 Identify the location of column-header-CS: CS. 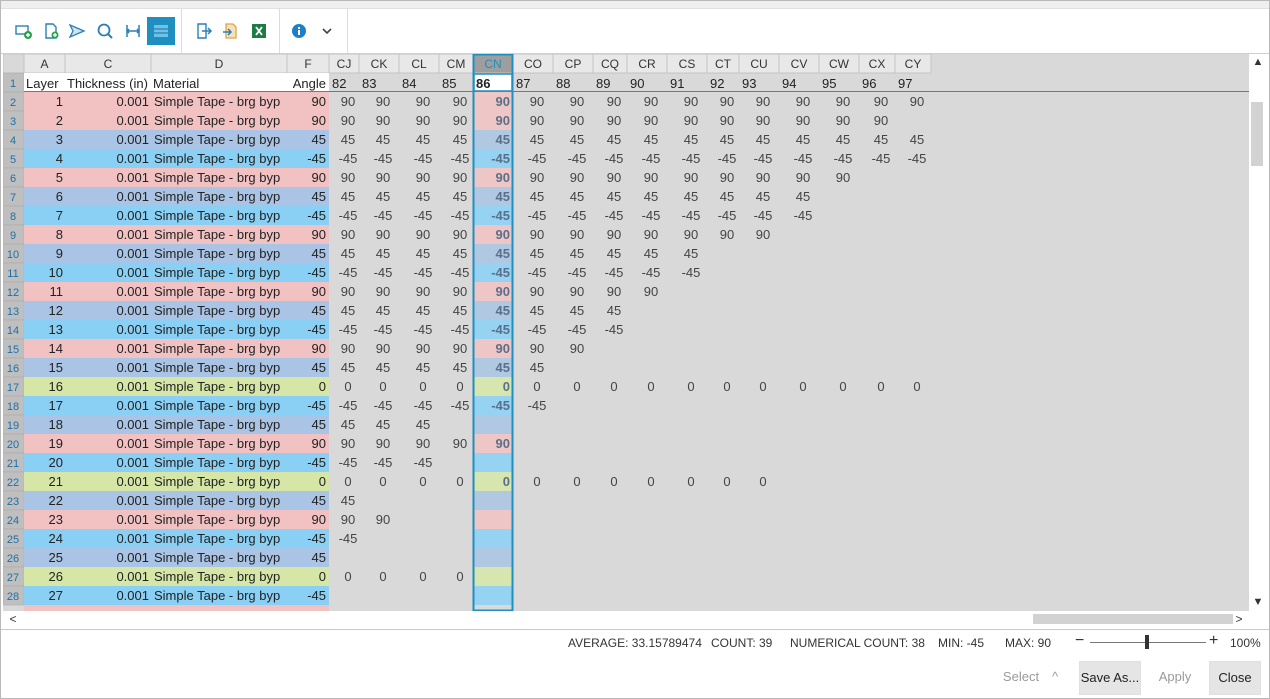
(687, 64).